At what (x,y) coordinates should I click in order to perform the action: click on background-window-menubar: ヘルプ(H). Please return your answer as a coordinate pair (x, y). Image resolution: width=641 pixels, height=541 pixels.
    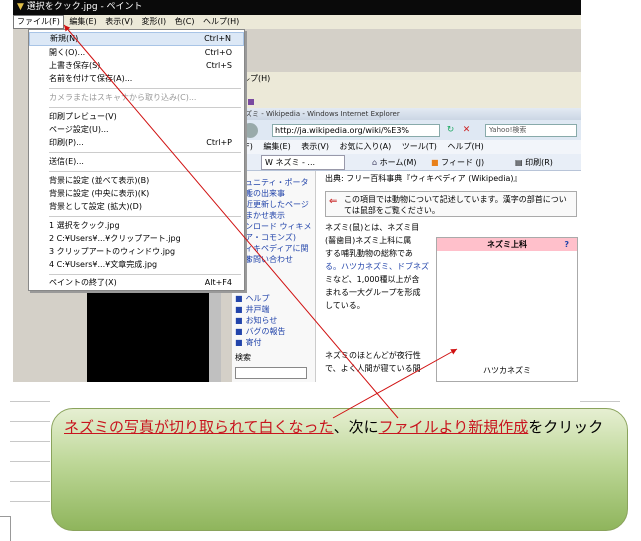
    Looking at the image, I should click on (406, 79).